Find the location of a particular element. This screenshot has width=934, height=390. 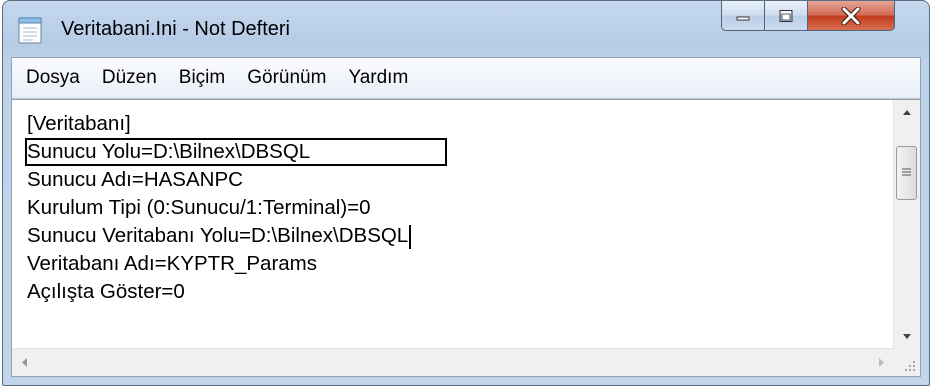

size-grip-icon is located at coordinates (907, 362).